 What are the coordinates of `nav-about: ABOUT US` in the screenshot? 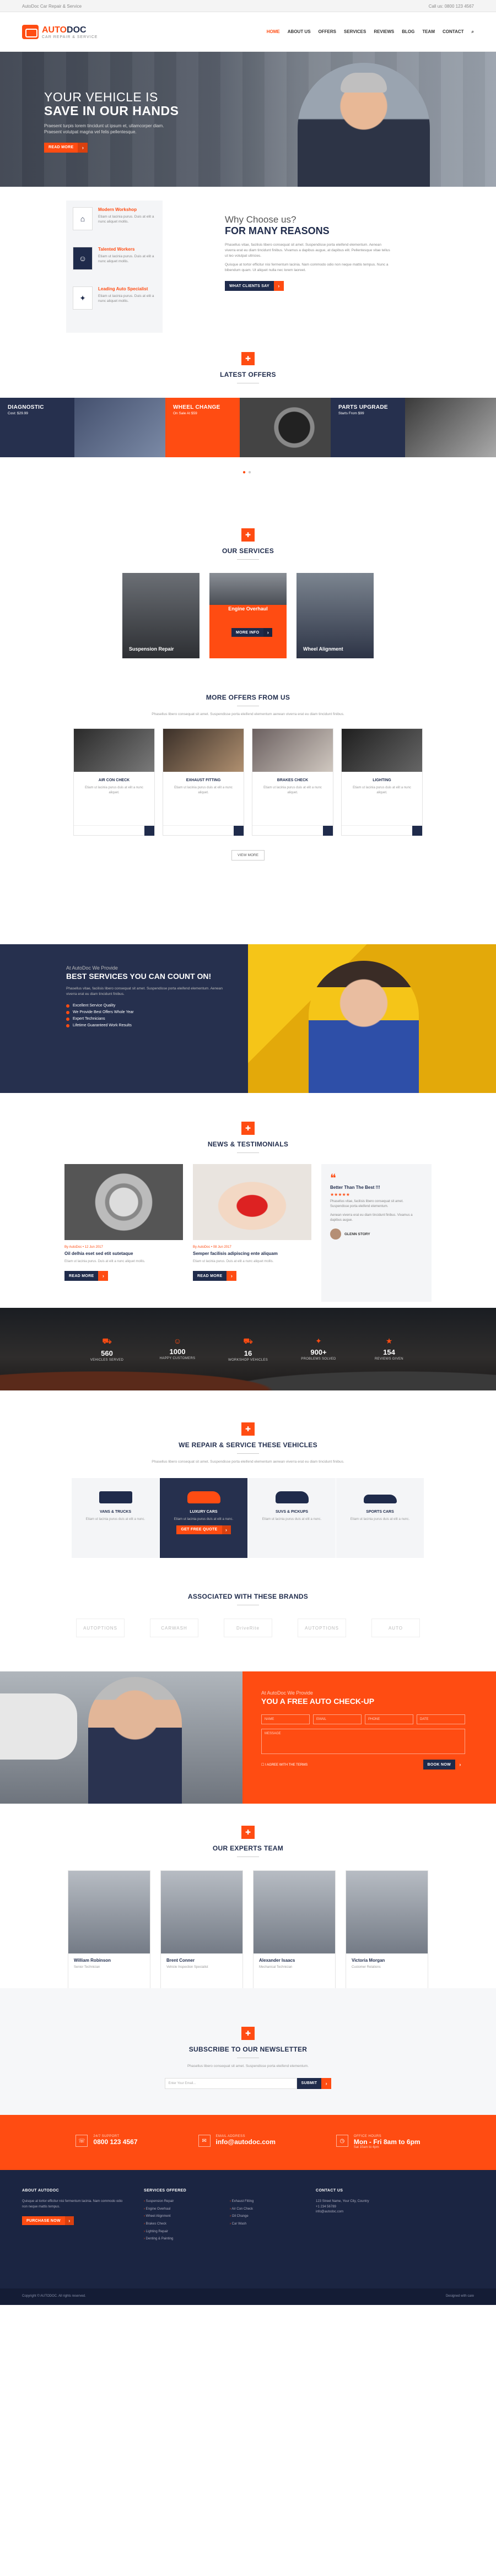 It's located at (299, 32).